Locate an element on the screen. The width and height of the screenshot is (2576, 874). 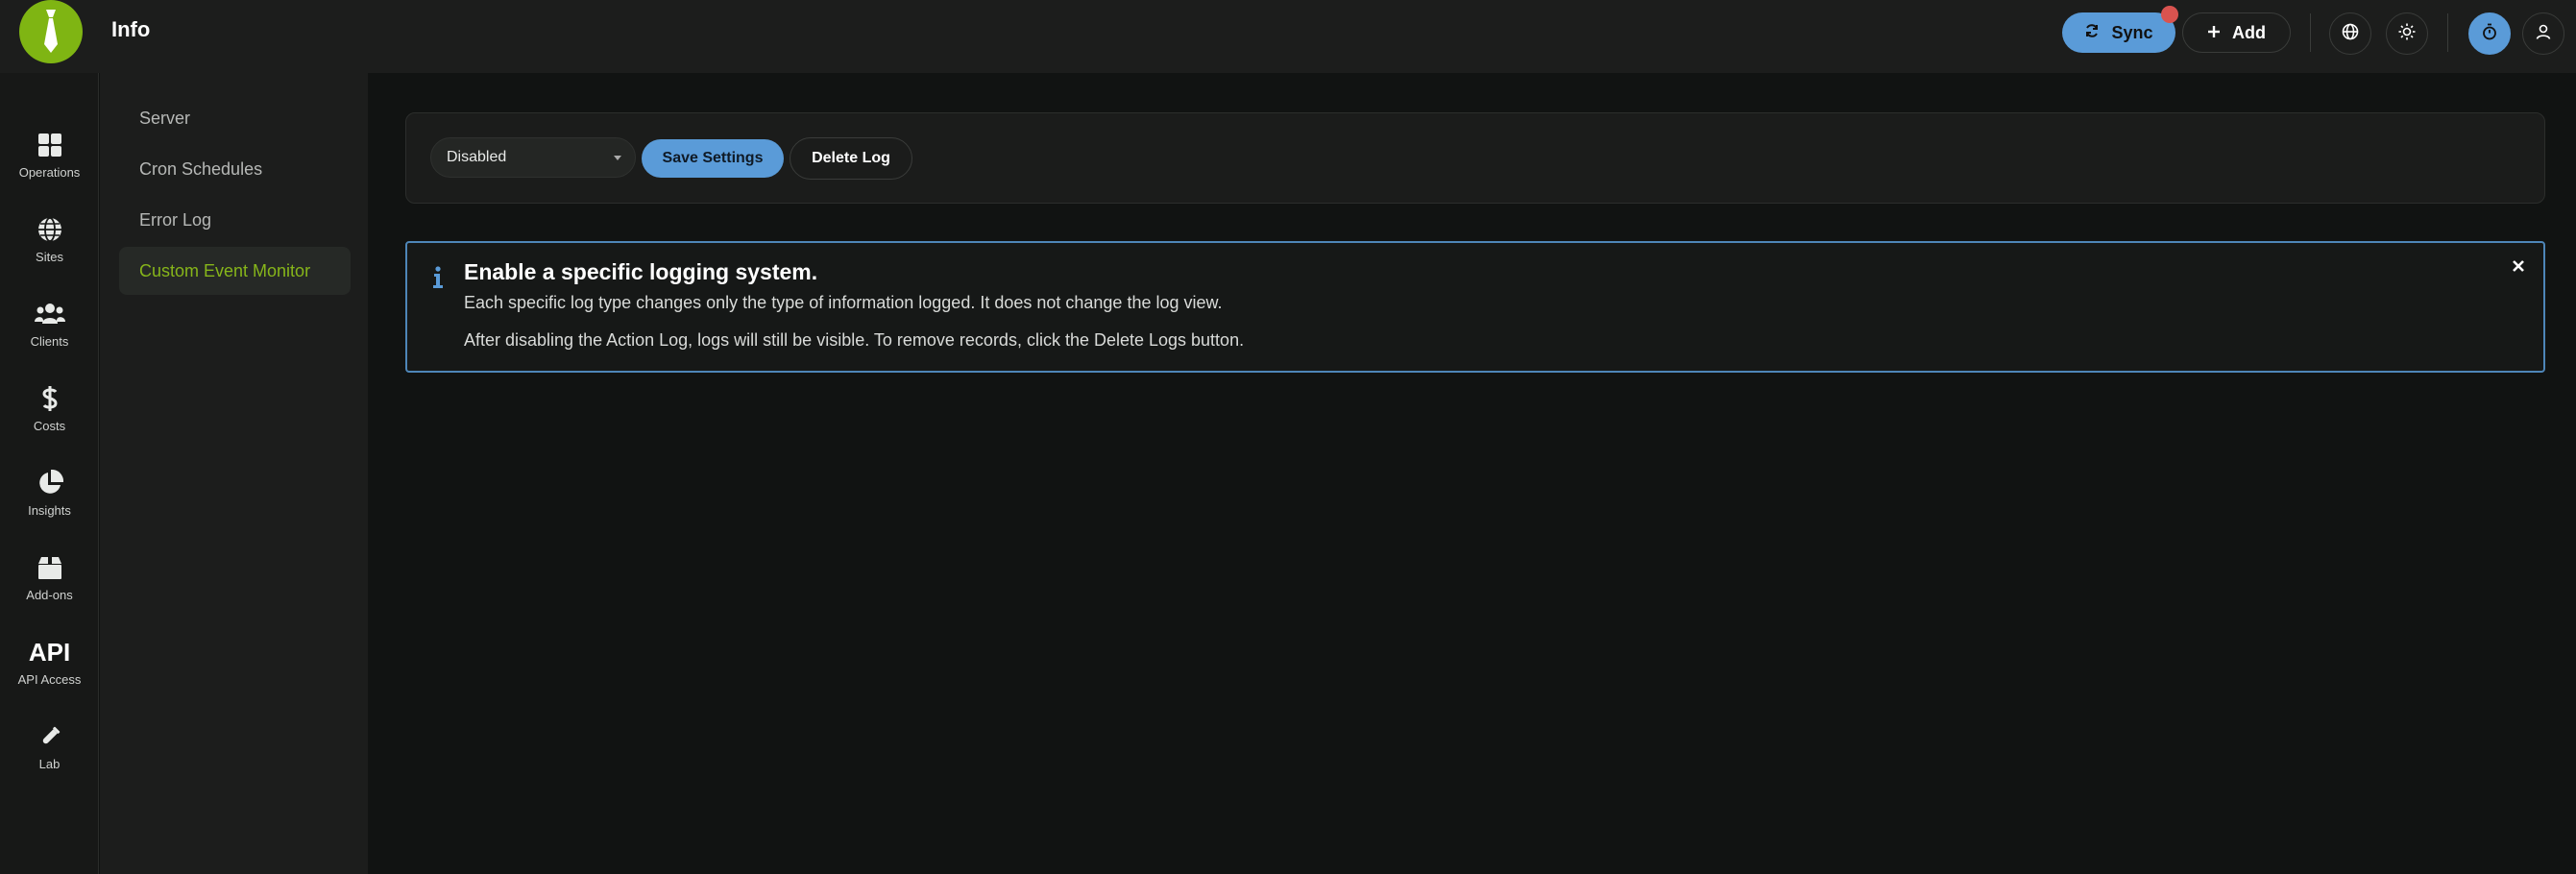
refresh-icon is located at coordinates (2092, 33).